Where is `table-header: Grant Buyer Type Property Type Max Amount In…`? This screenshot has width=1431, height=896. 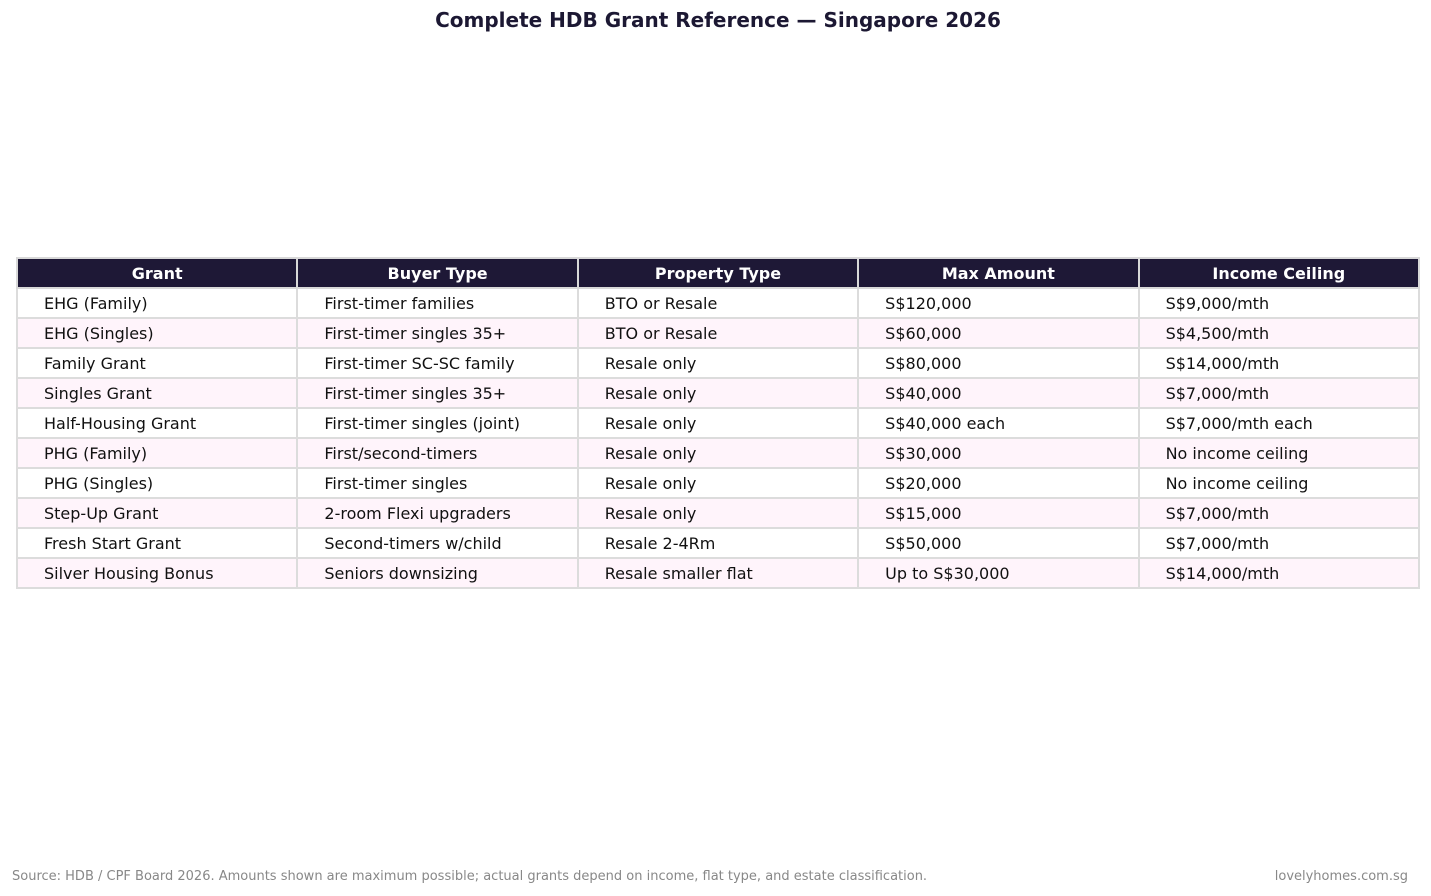
table-header: Grant Buyer Type Property Type Max Amount In… is located at coordinates (718, 273).